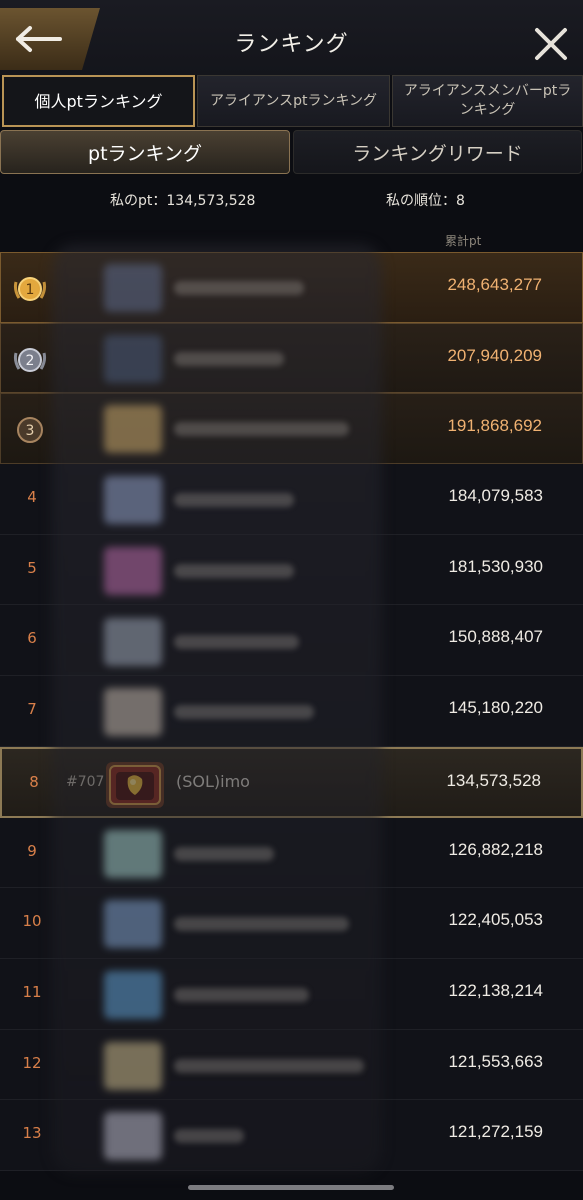  I want to click on tab-label: アライアンスptランキング, so click(293, 100).